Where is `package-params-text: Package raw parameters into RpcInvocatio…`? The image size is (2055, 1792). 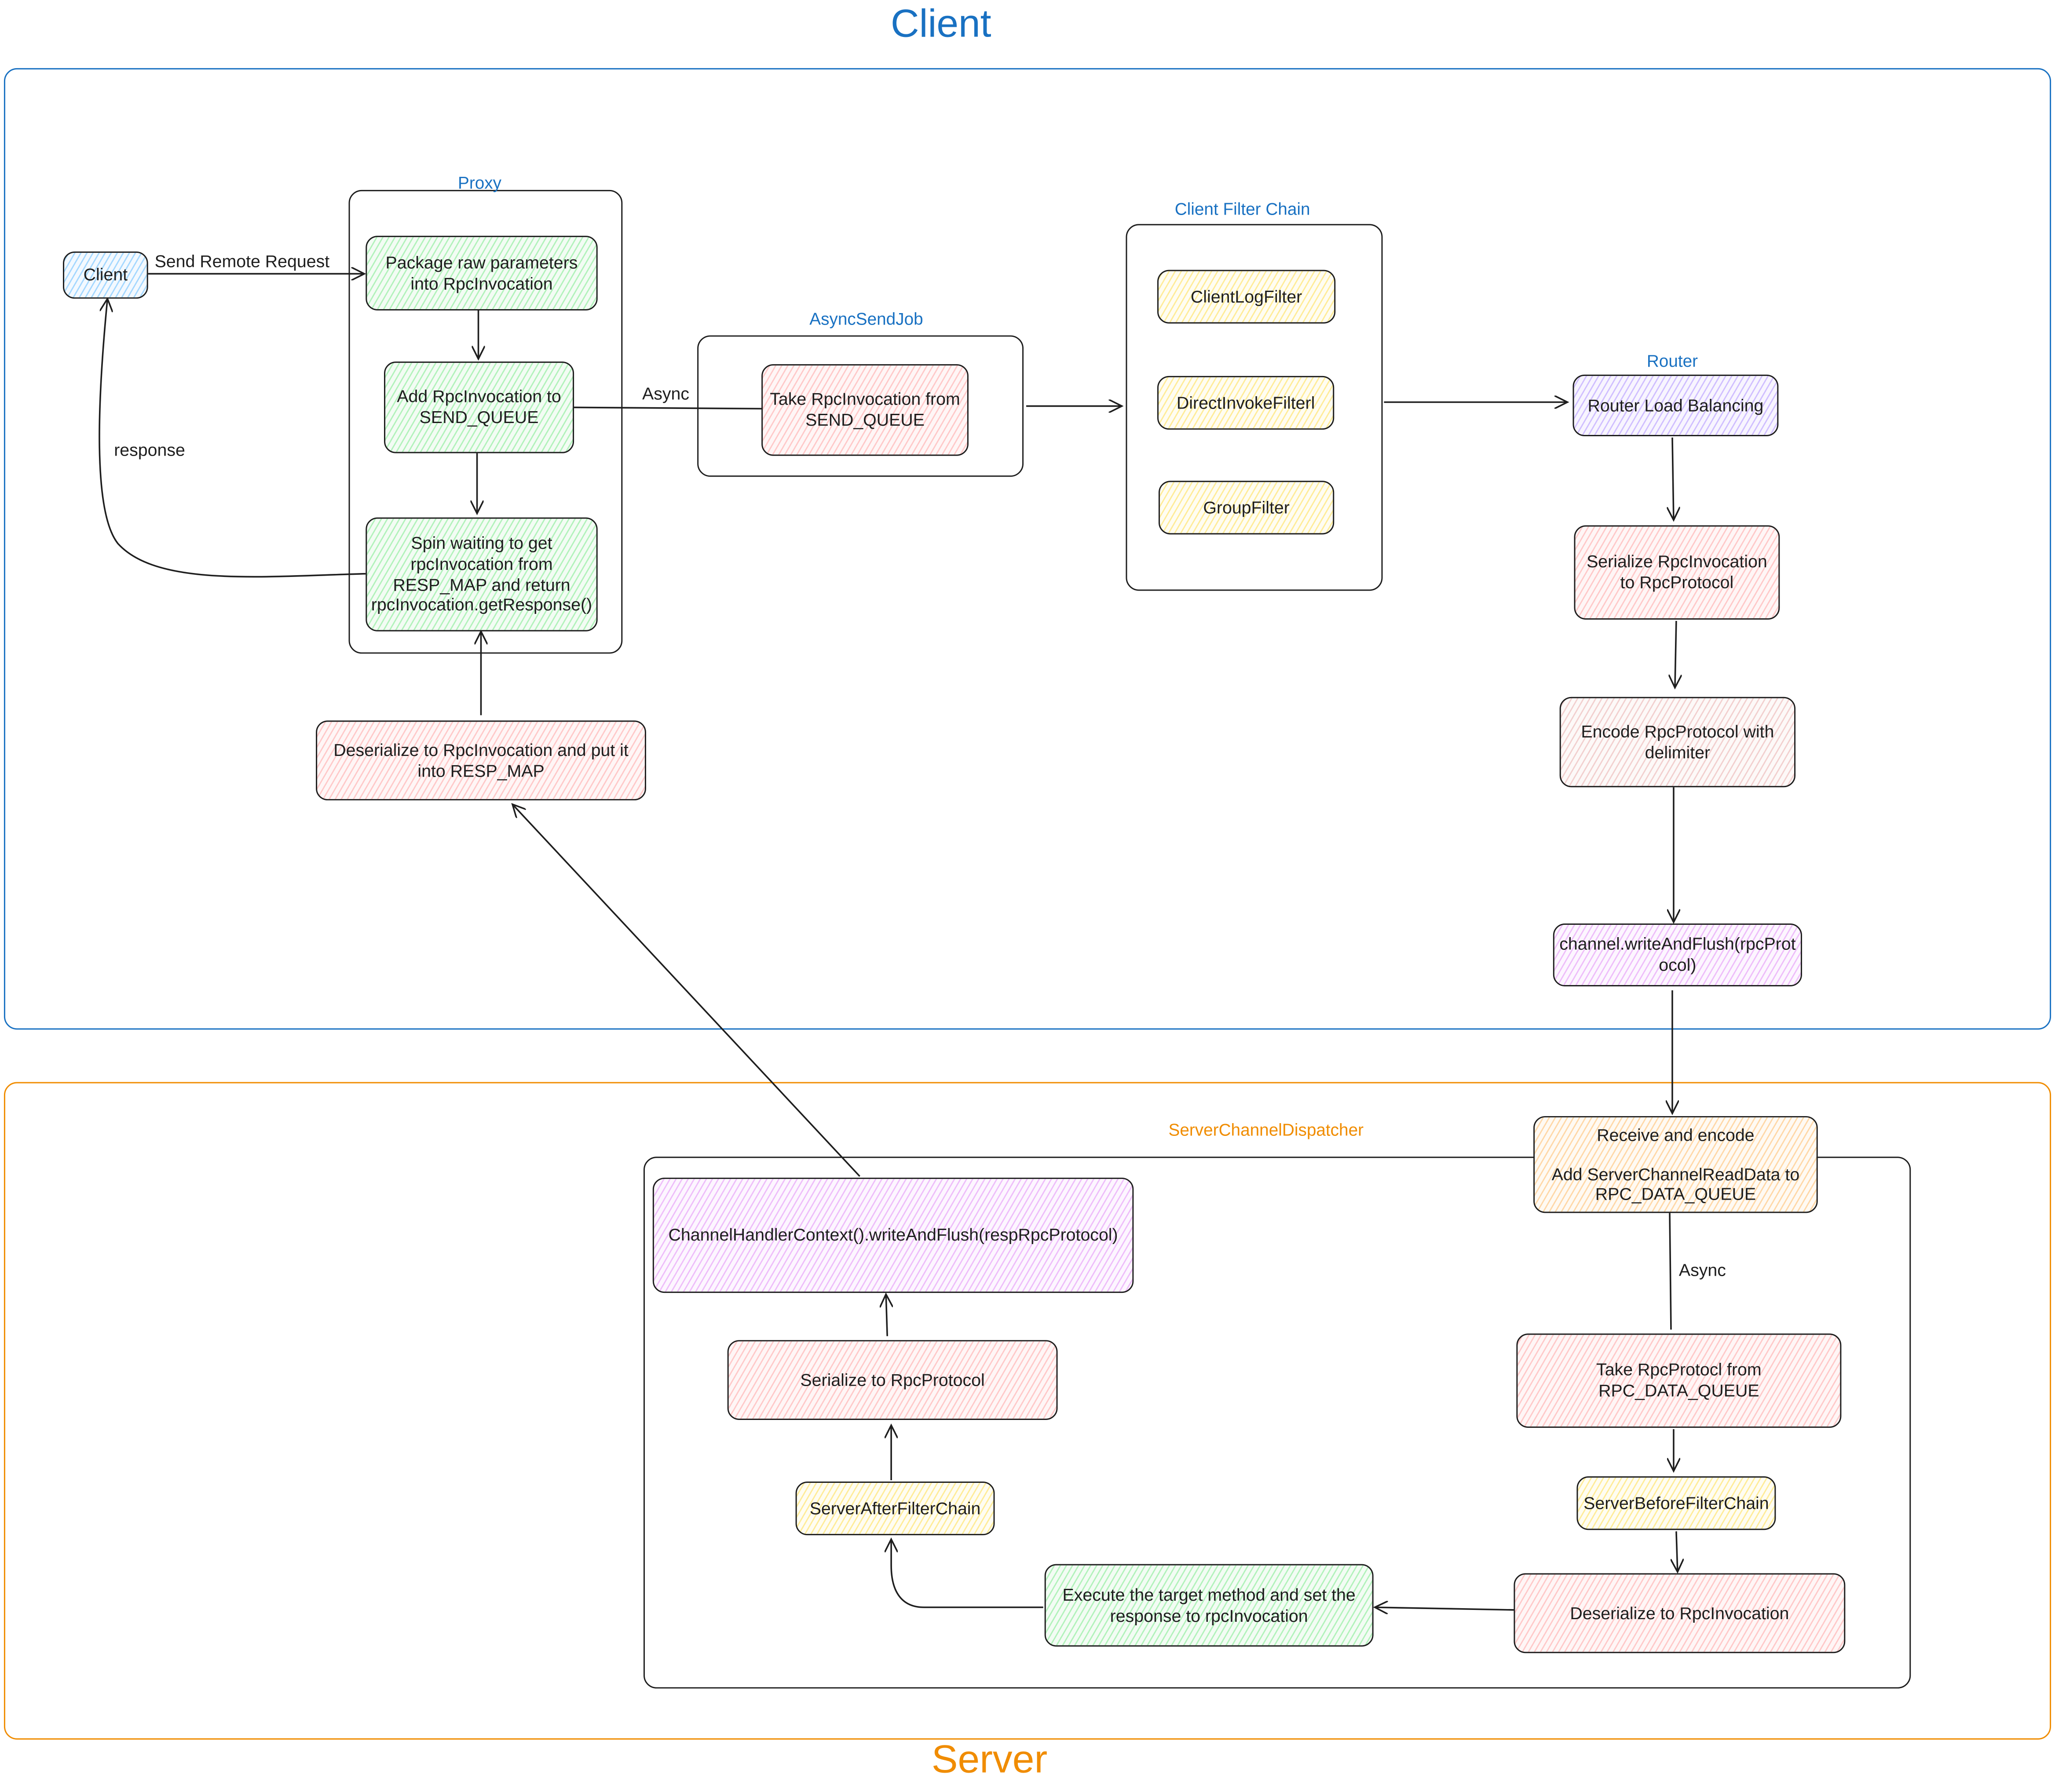 package-params-text: Package raw parameters into RpcInvocatio… is located at coordinates (481, 272).